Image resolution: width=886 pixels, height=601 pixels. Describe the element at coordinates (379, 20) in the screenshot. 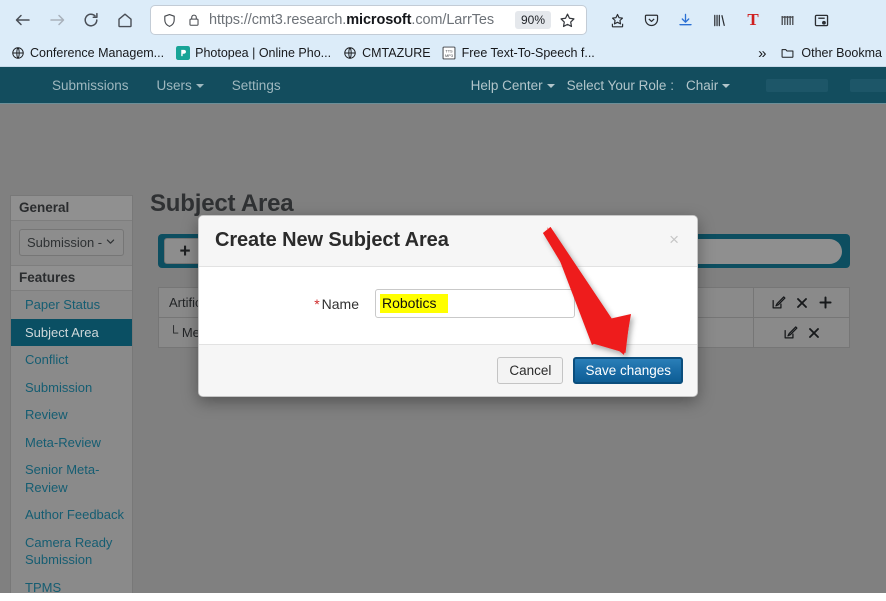

I see `url-domain: microsoft` at that location.